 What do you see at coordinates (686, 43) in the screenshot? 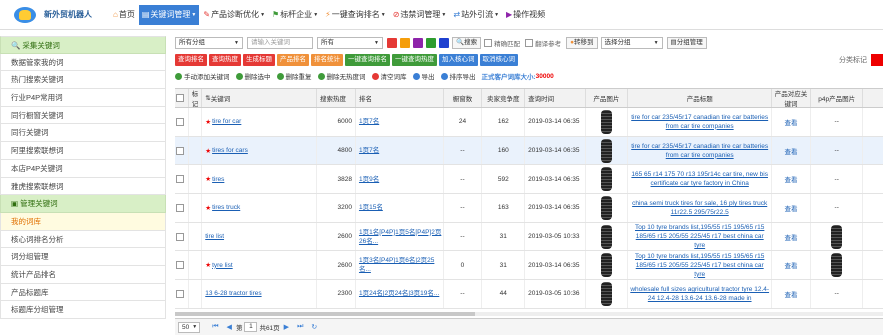
I see `group-manage-button: ▤分组管理` at bounding box center [686, 43].